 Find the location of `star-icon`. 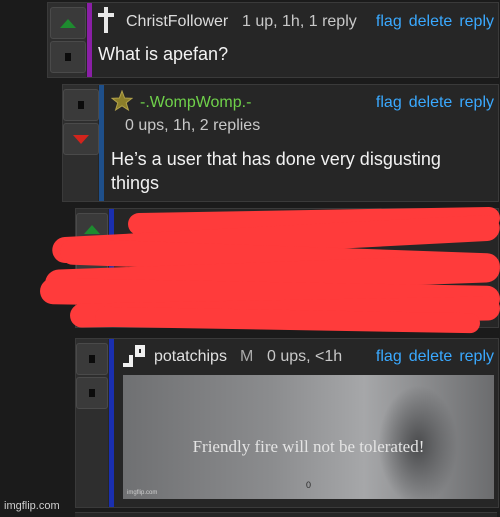

star-icon is located at coordinates (122, 101).